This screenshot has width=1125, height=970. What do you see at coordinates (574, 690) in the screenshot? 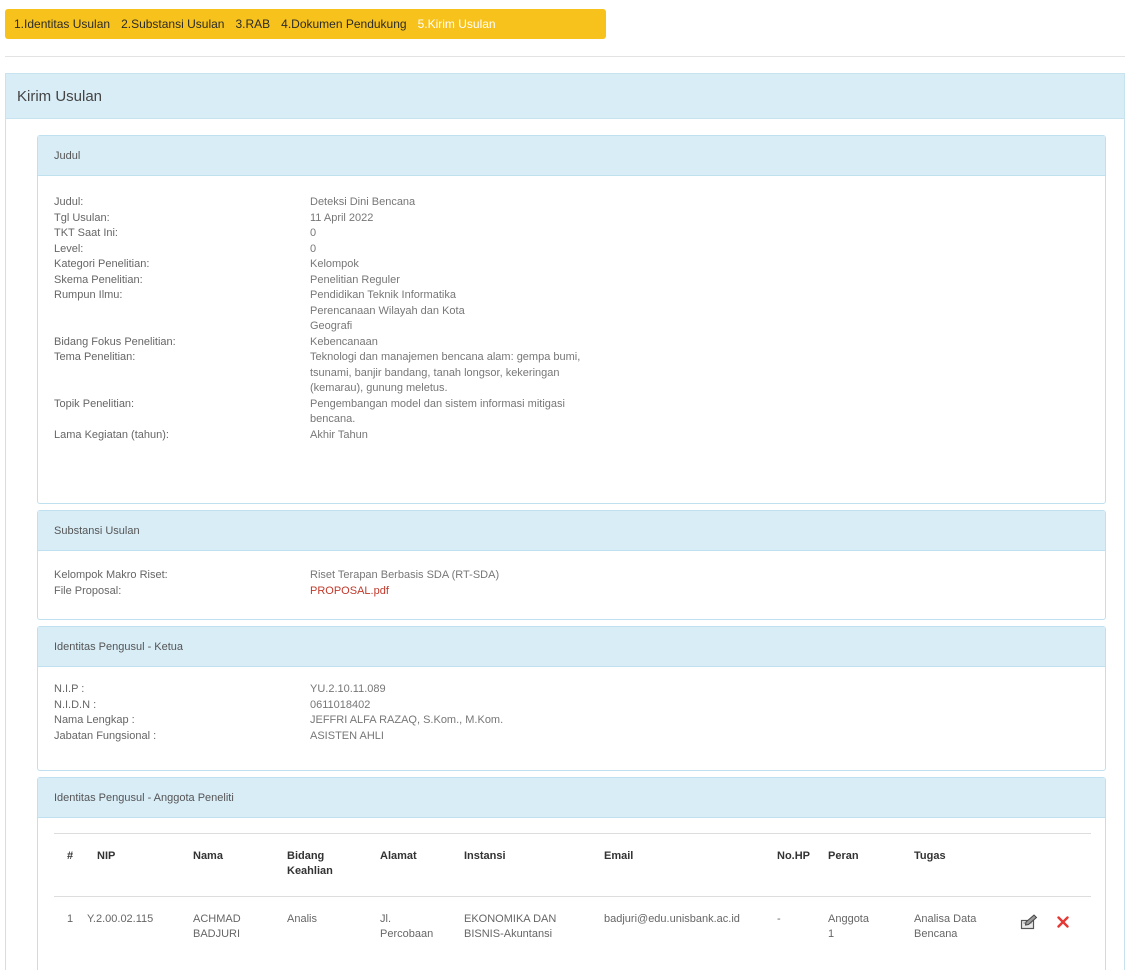
I see `detail-row: N.I.P : YU.2.10.11.089` at bounding box center [574, 690].